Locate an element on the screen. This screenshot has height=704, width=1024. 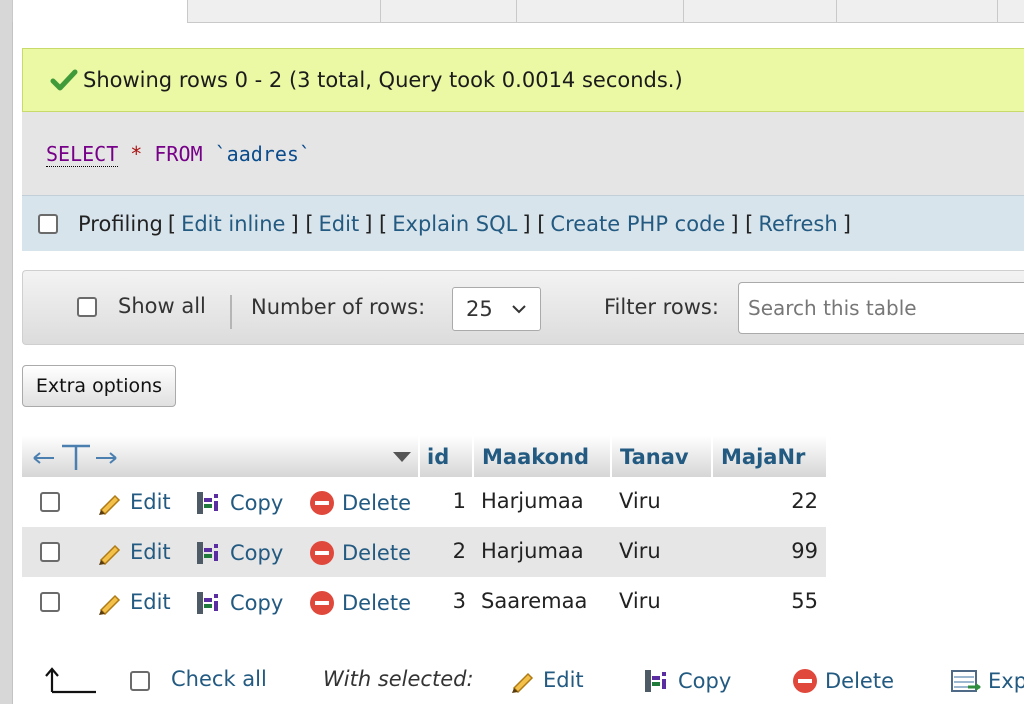
bulk-copy-button: Copy is located at coordinates (686, 681).